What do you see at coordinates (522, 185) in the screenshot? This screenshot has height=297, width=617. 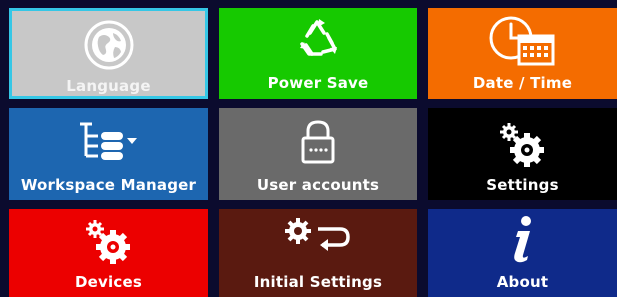 I see `tile-label: Settings` at bounding box center [522, 185].